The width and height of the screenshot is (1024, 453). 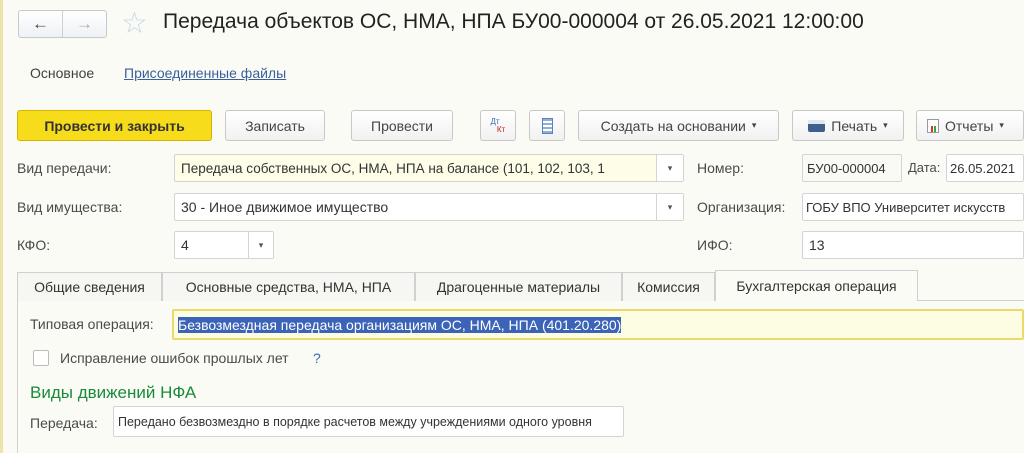 I want to click on forward-button: →, so click(x=84, y=24).